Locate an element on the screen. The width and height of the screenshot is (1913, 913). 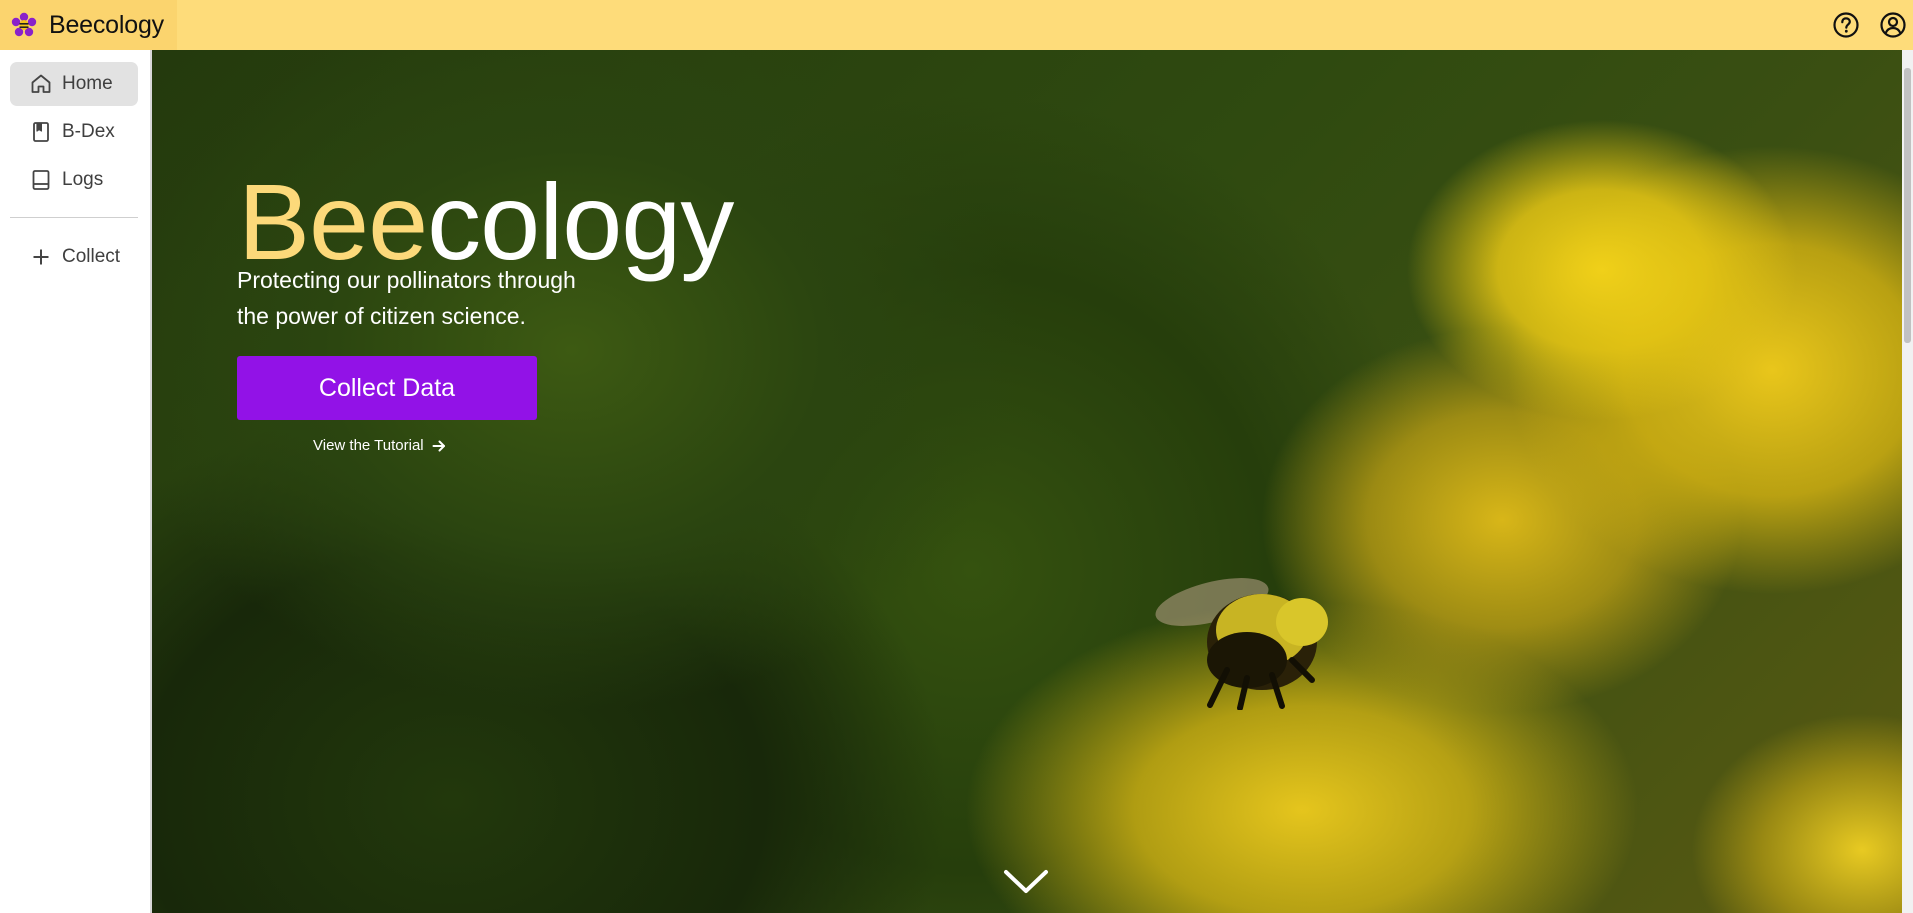
collect-data-button: Collect Data is located at coordinates (387, 388).